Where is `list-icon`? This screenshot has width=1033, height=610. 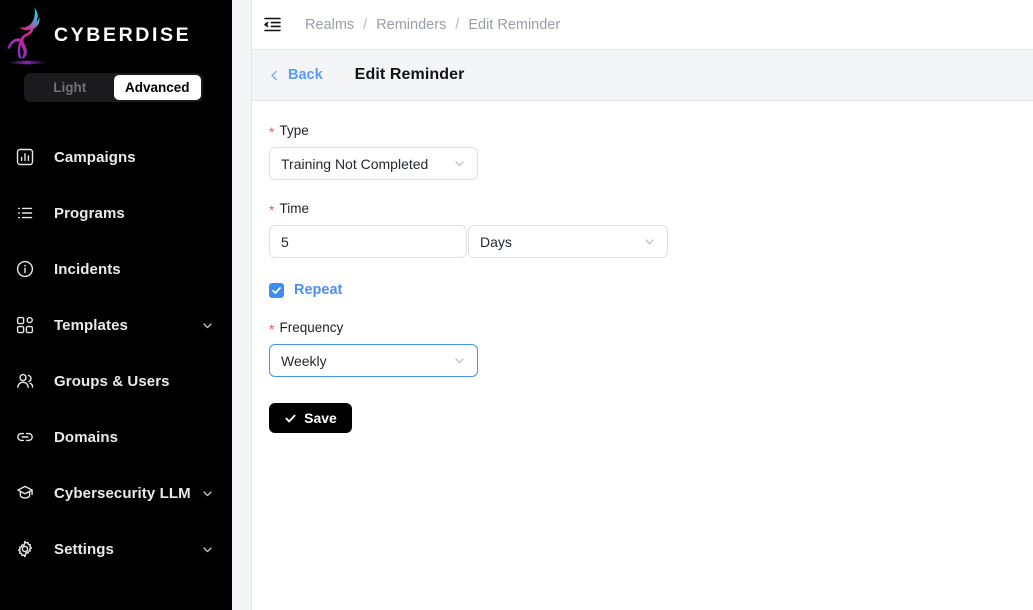 list-icon is located at coordinates (25, 213).